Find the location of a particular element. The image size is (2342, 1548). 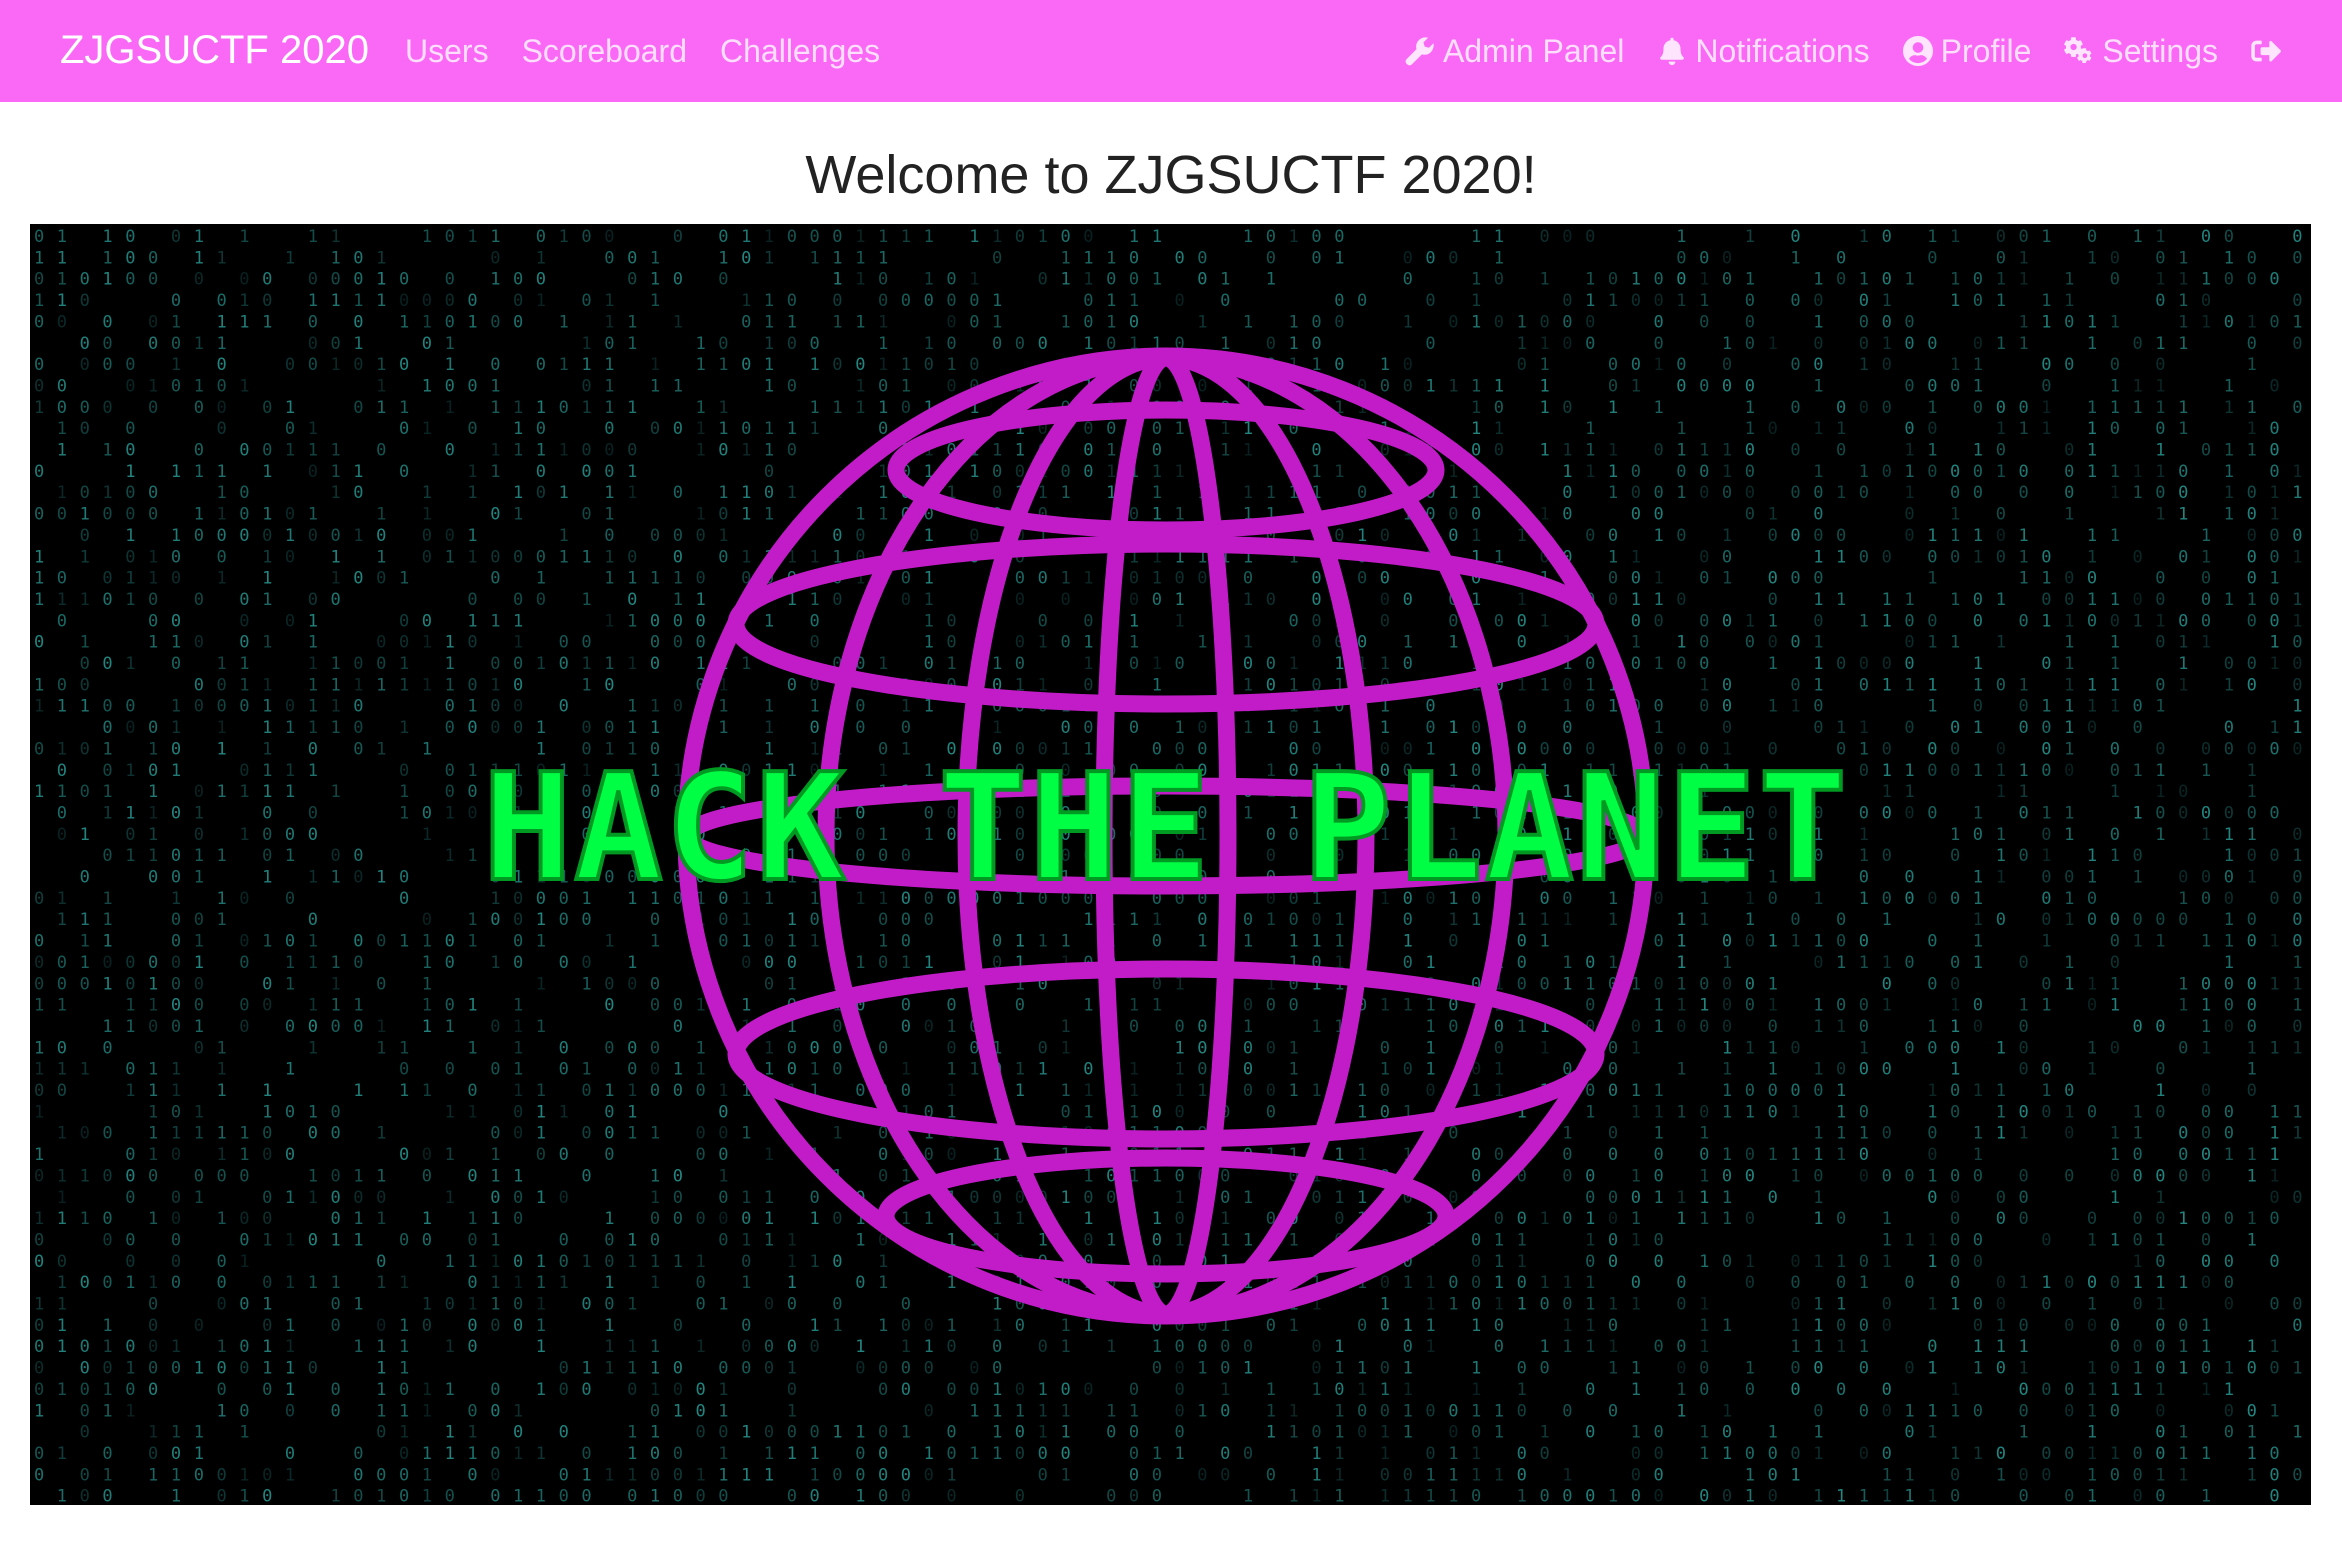

nav-logout-link is located at coordinates (2266, 51).